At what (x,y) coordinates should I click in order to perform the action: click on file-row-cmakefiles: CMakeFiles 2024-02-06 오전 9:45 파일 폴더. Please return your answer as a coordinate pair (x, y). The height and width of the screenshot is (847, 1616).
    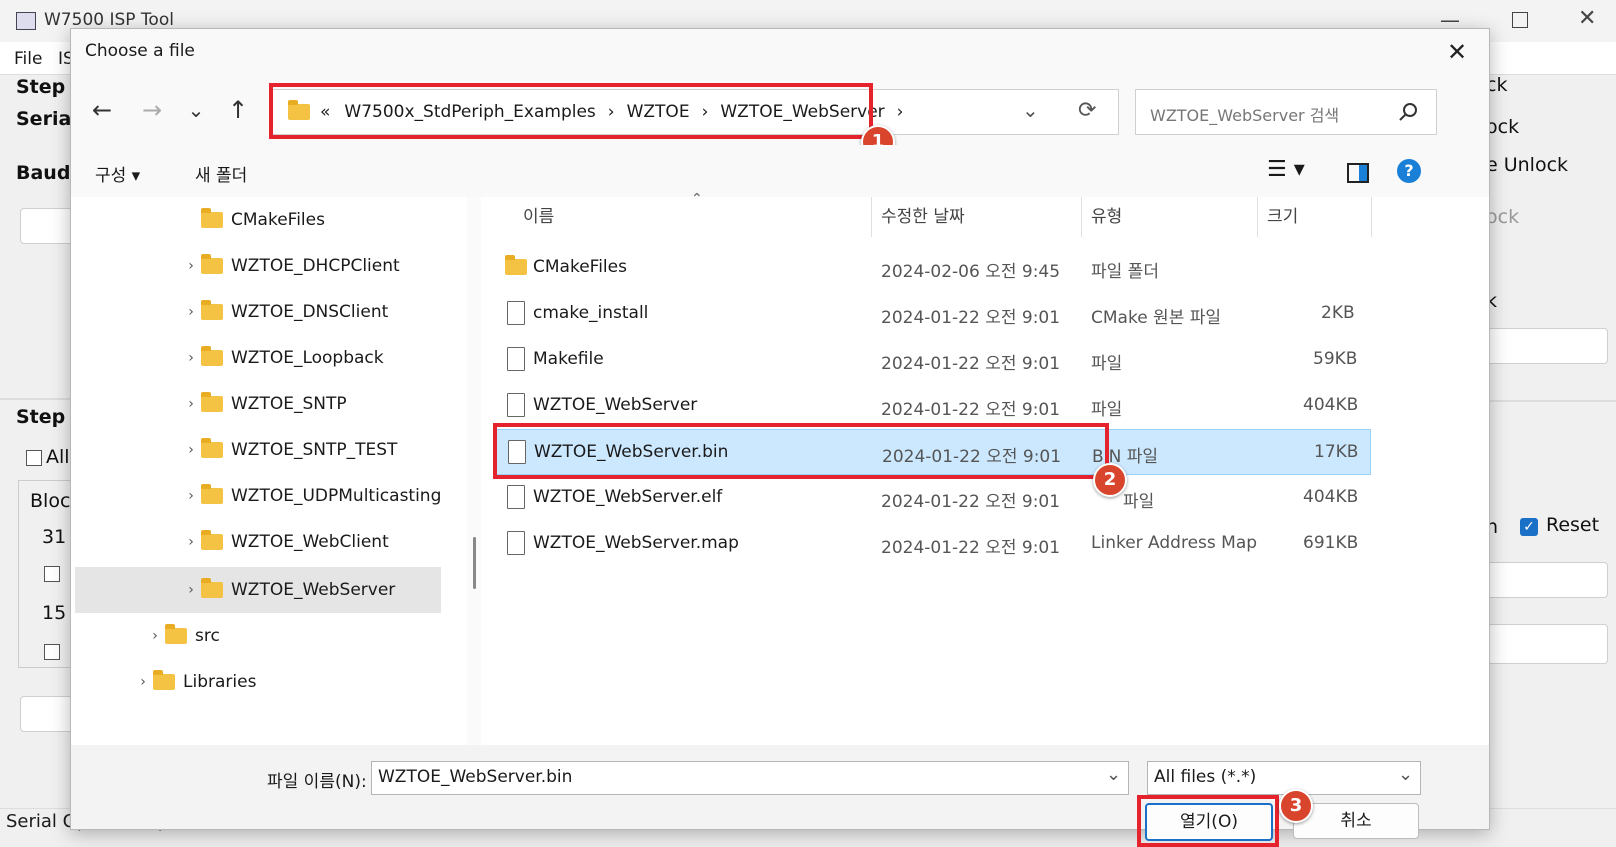
    Looking at the image, I should click on (933, 268).